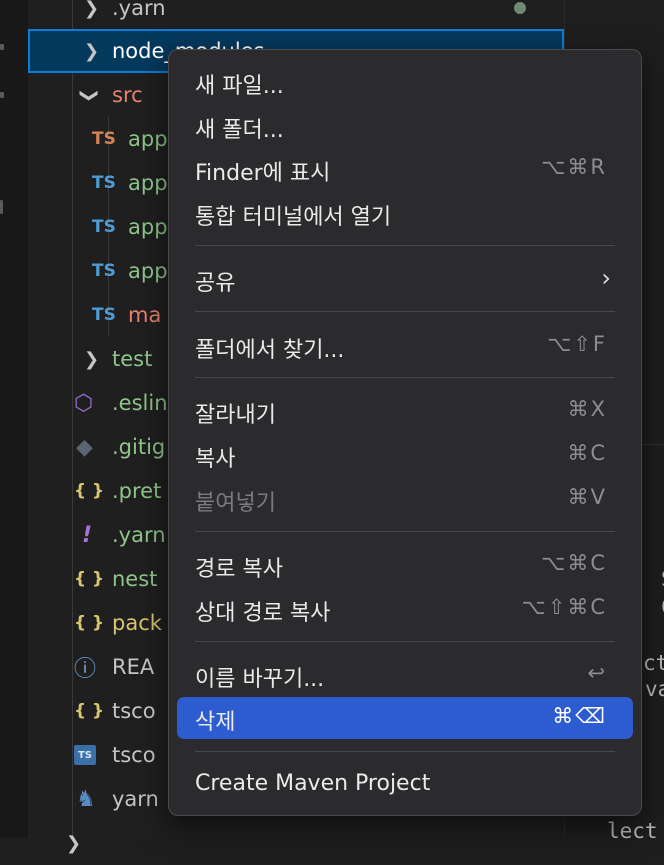  Describe the element at coordinates (296, 843) in the screenshot. I see `tree-row-partial: ❯` at that location.